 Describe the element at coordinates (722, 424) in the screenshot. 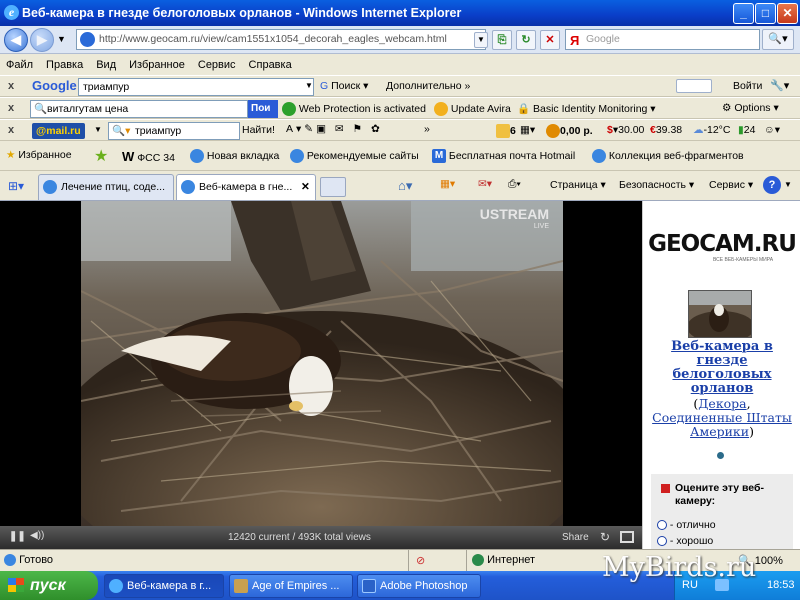

I see `country-link: Соединенные Штаты Америки` at that location.